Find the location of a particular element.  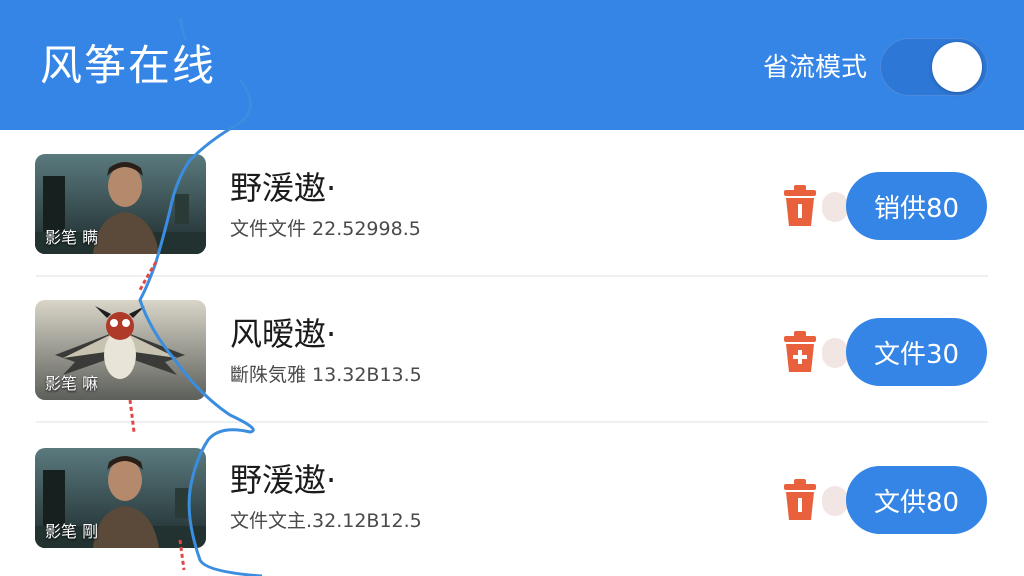

thumbnail-caption: 影笔 嘛 is located at coordinates (72, 383).